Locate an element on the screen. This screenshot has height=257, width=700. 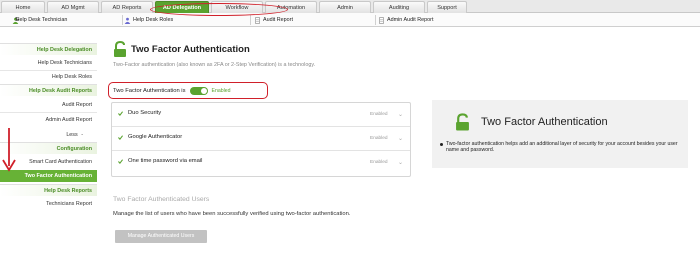
method-row-google-authenticator: Google Authenticator Enabled ⌄ is located at coordinates (261, 139).